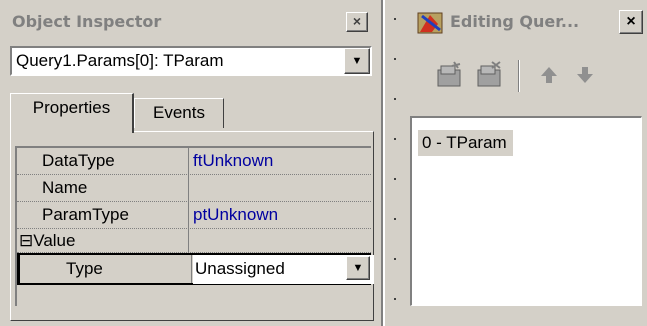 The image size is (647, 326). I want to click on property-value-editor: Unassigned ▼, so click(283, 269).